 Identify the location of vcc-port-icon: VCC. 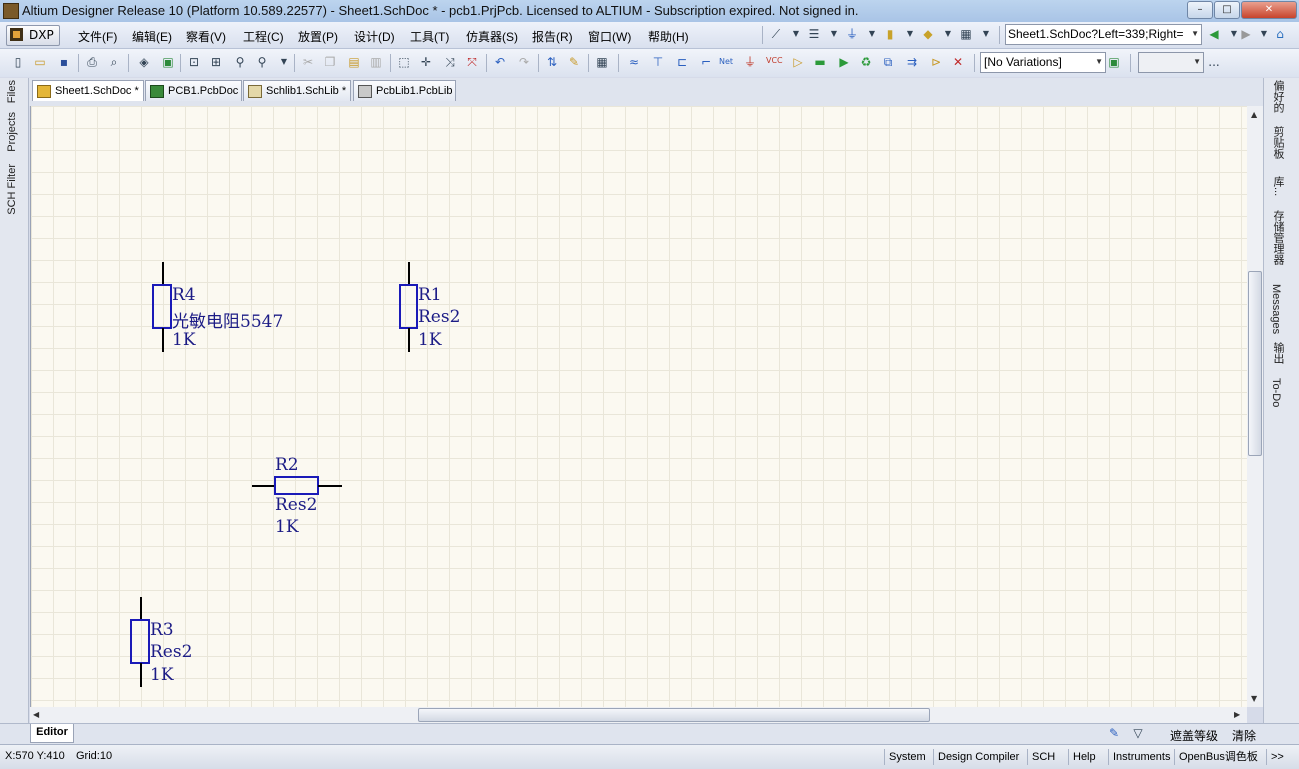
(774, 61).